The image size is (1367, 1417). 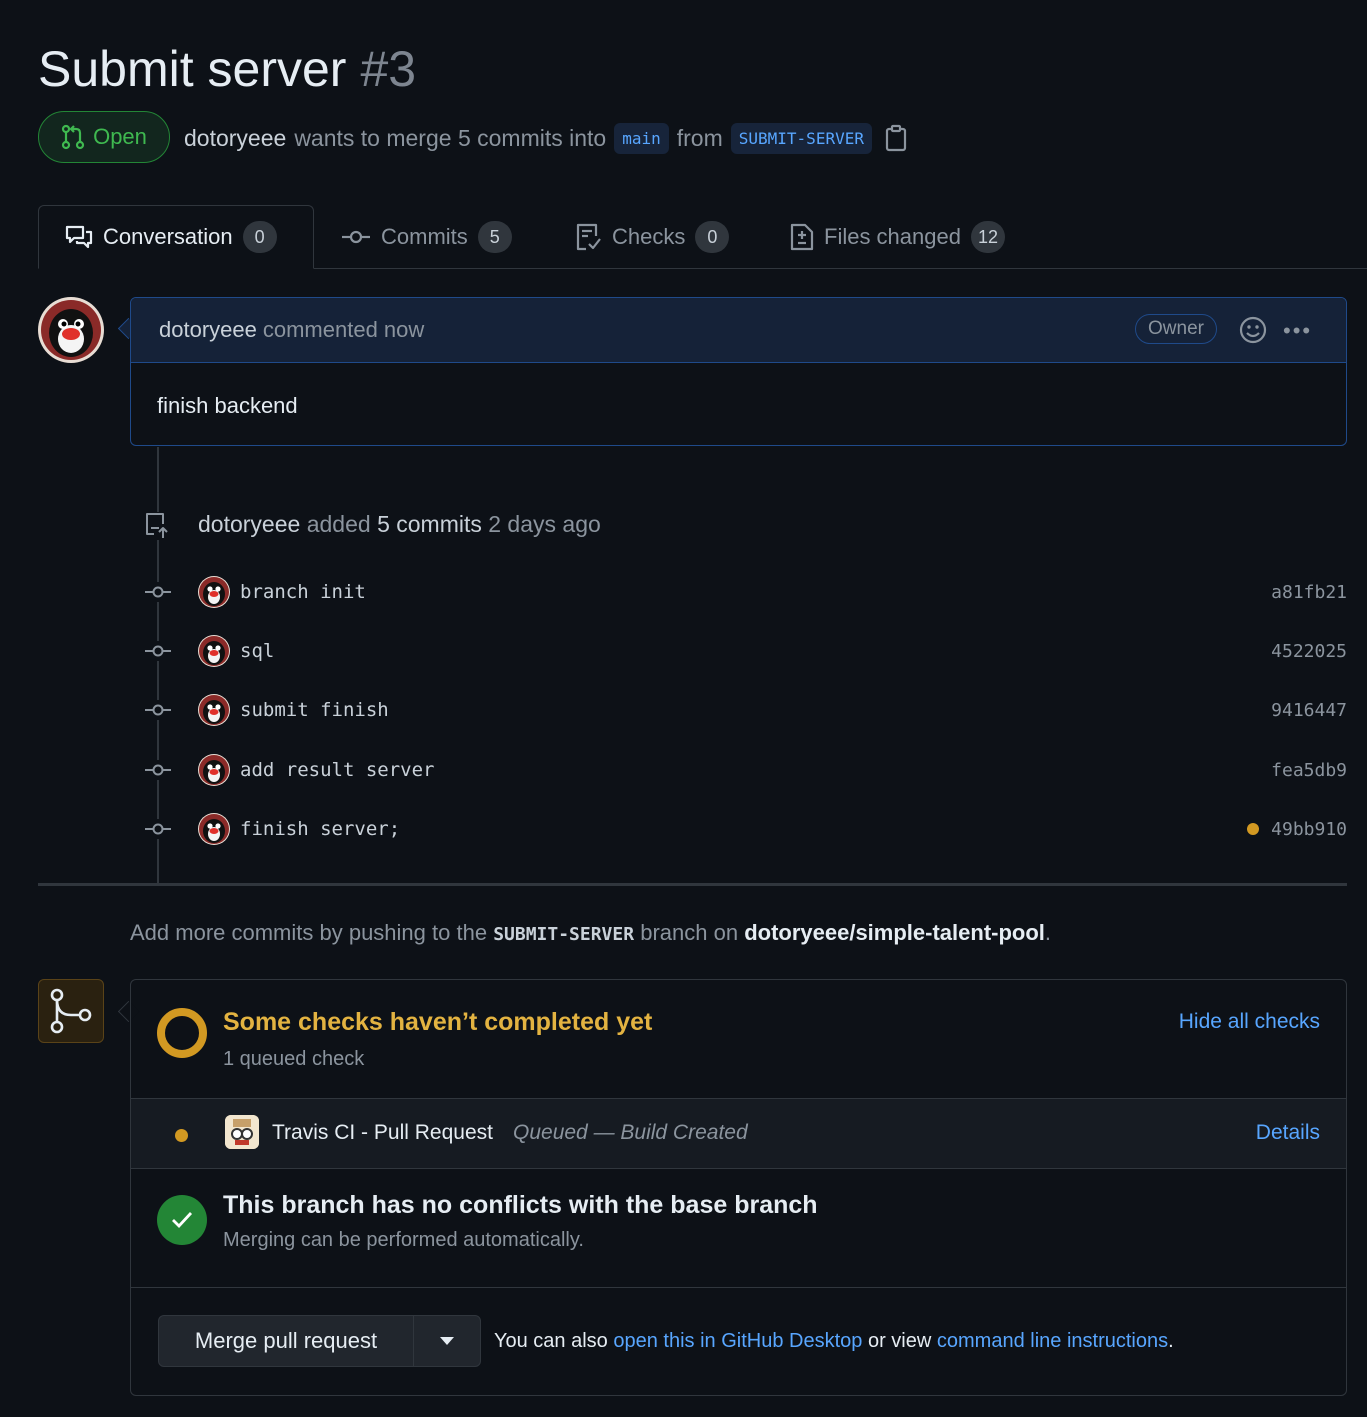 I want to click on owner-badge: Owner, so click(x=1176, y=329).